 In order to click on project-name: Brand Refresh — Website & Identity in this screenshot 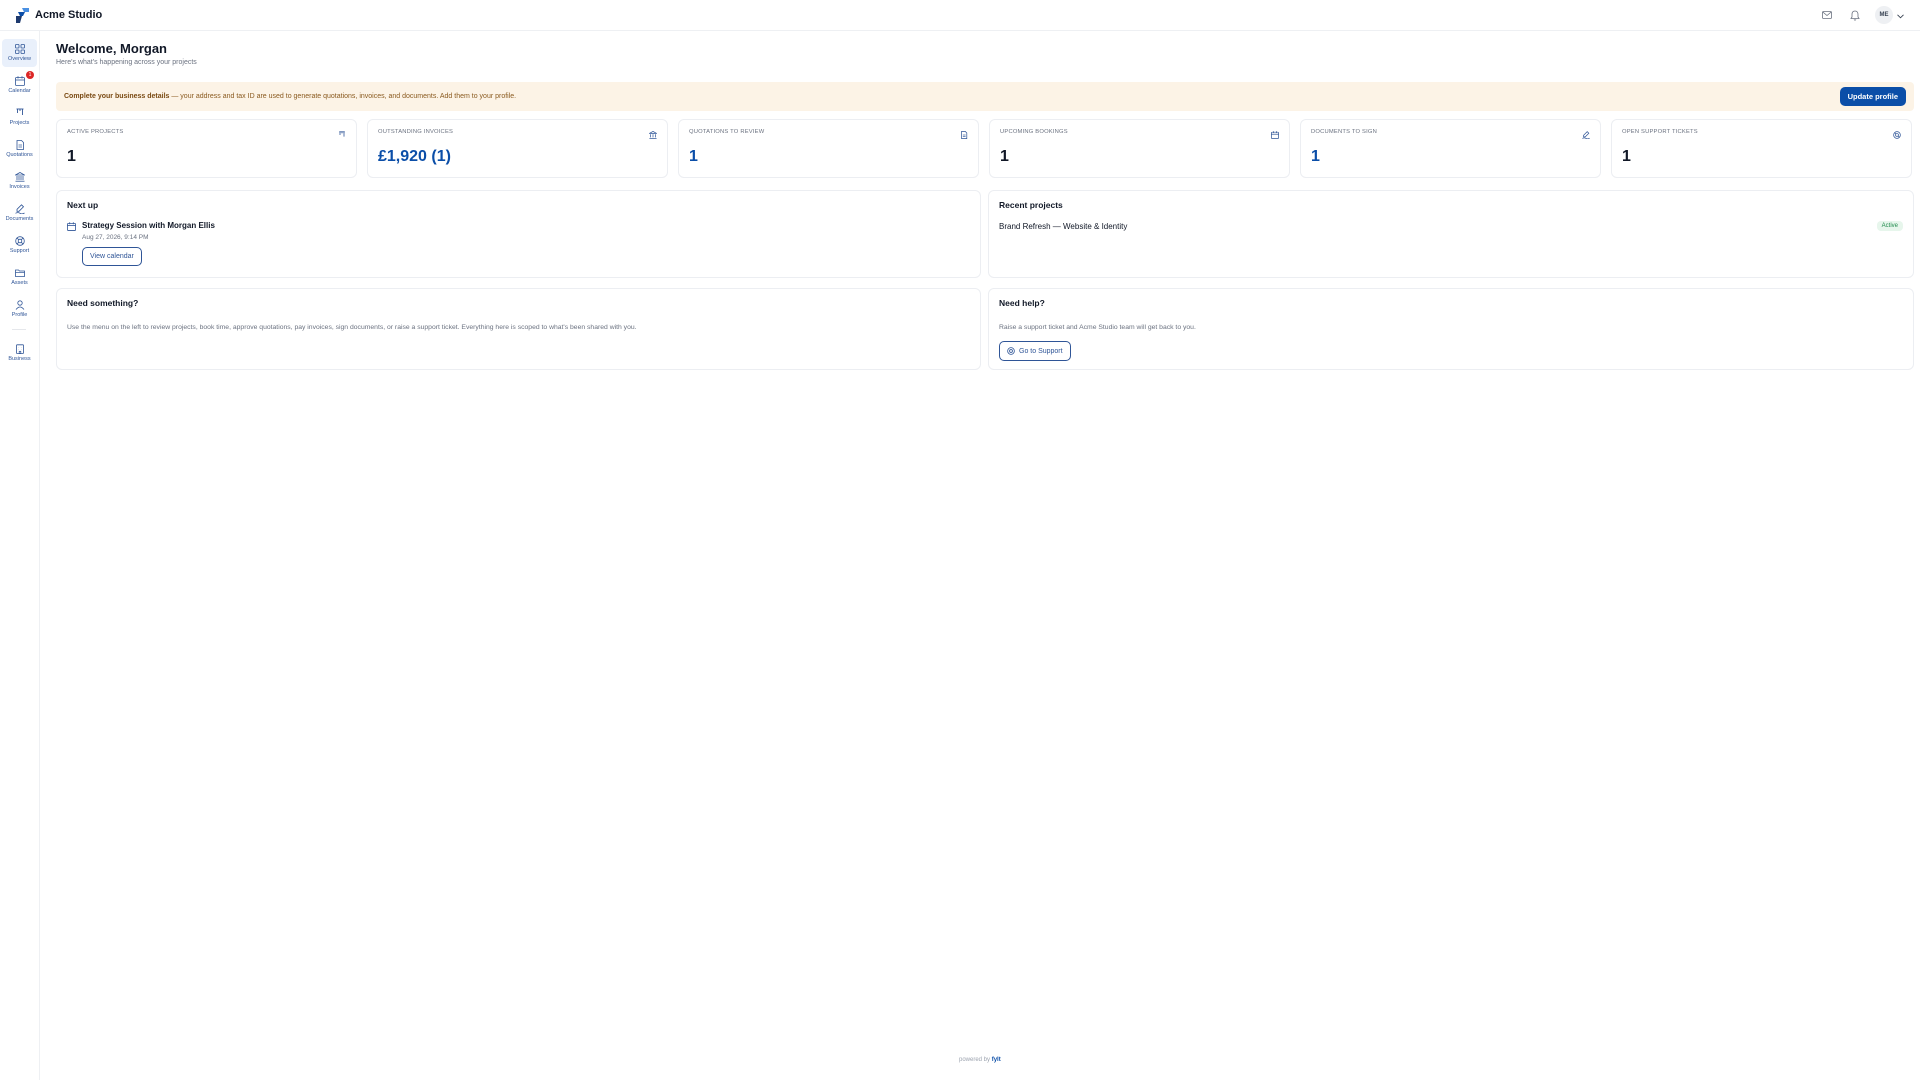, I will do `click(1063, 226)`.